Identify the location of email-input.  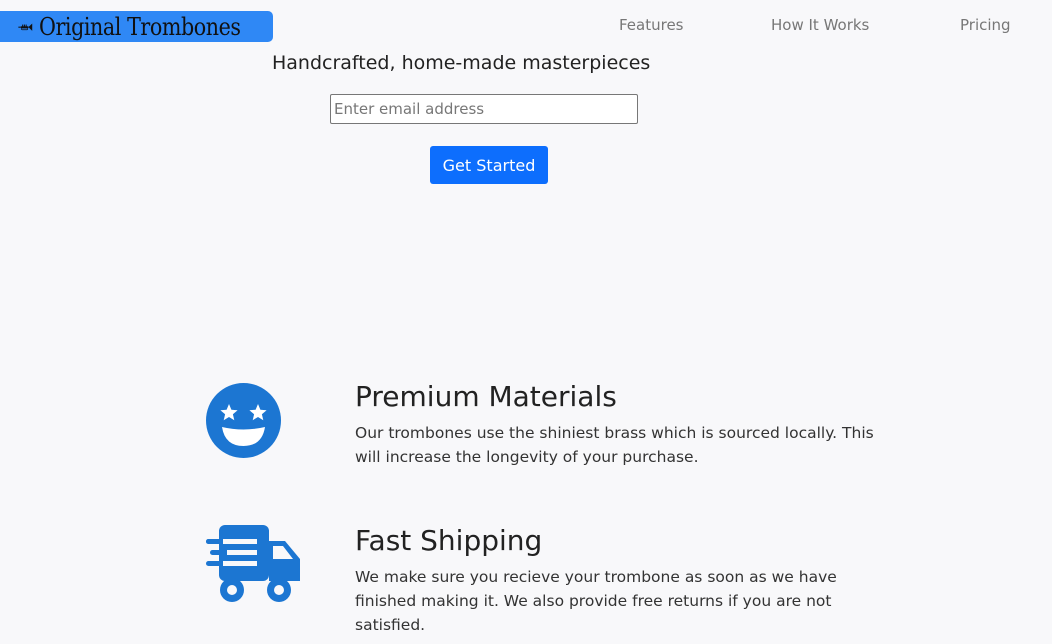
(484, 109).